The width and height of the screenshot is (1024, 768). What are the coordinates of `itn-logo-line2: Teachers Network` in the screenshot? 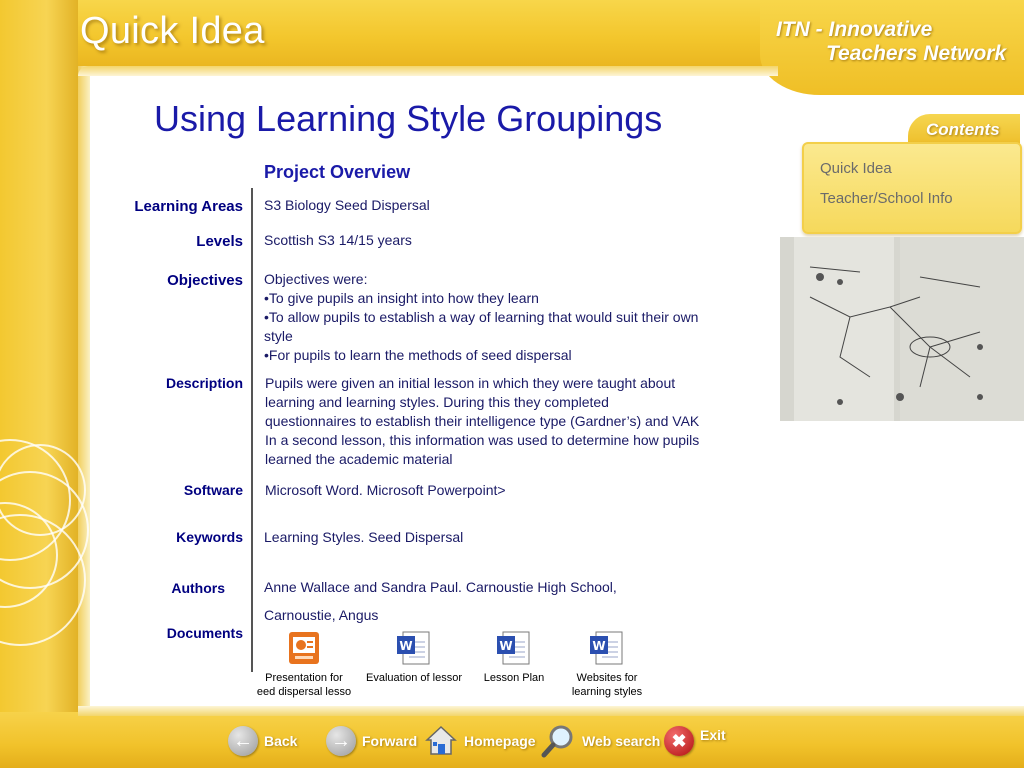 It's located at (916, 53).